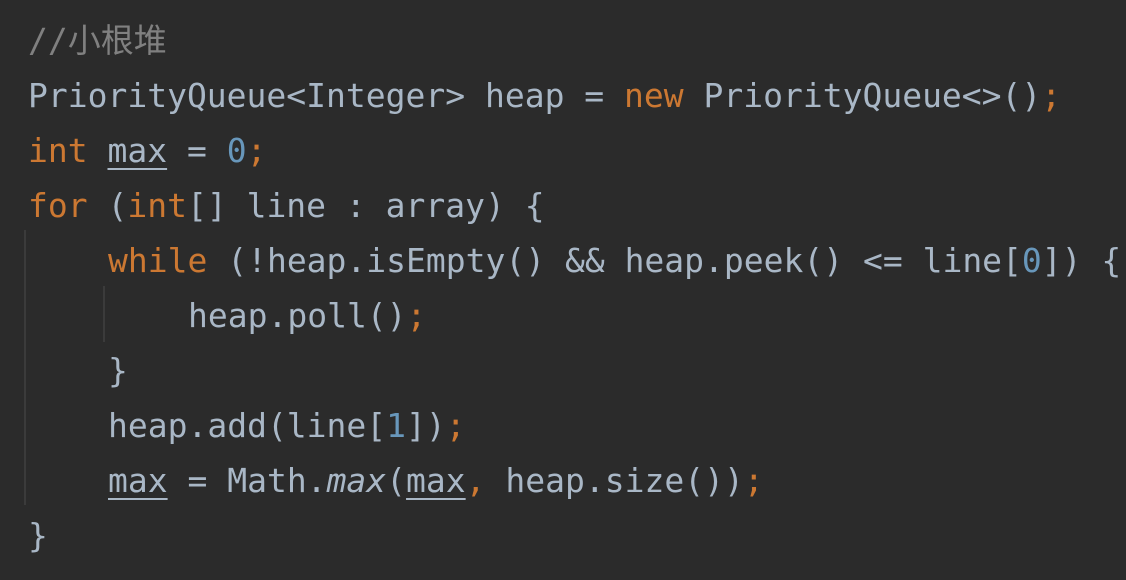 The image size is (1126, 580). What do you see at coordinates (475, 480) in the screenshot?
I see `comma: ,` at bounding box center [475, 480].